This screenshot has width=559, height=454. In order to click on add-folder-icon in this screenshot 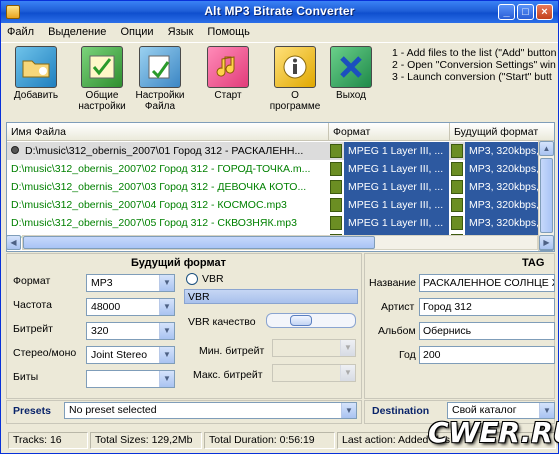, I will do `click(36, 67)`.